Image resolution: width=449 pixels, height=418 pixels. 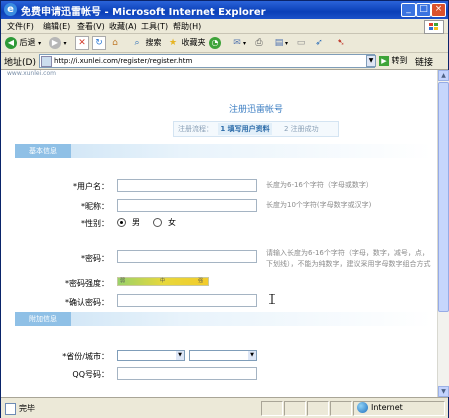 What do you see at coordinates (136, 222) in the screenshot?
I see `gender-male-label: 男` at bounding box center [136, 222].